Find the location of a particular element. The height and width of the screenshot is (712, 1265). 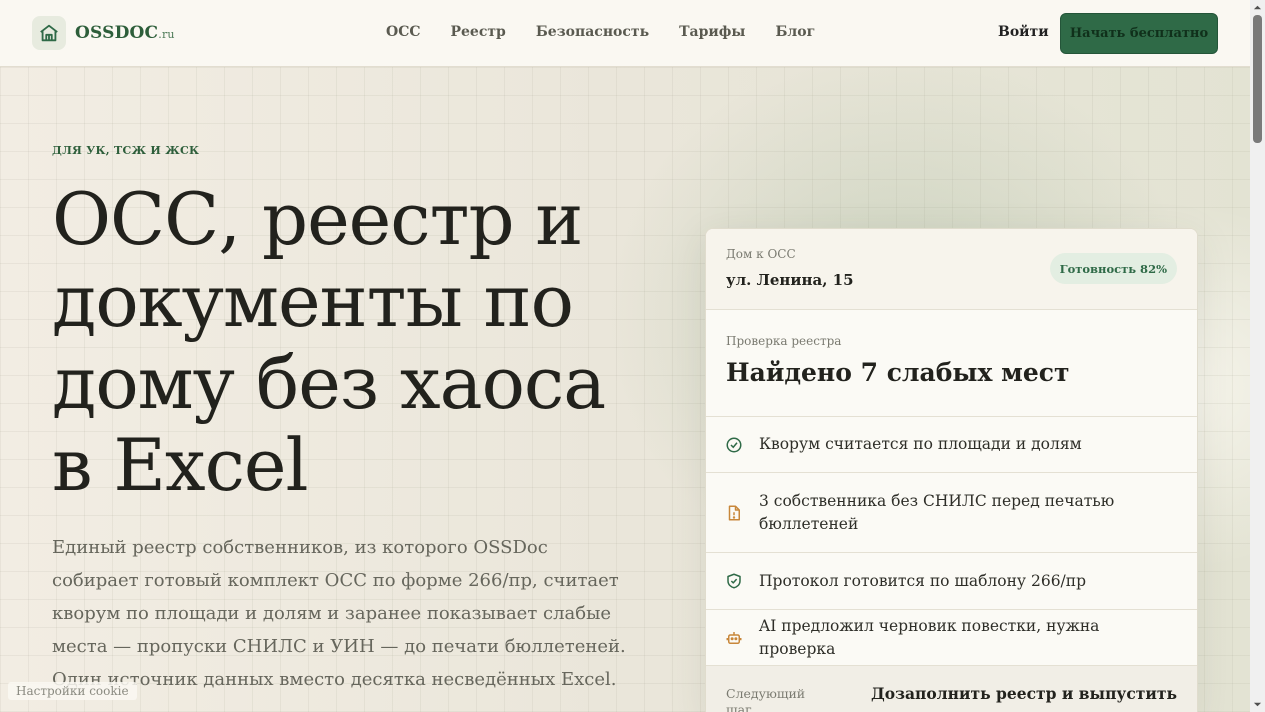

next-step-label: Следующий шаг is located at coordinates (766, 699).